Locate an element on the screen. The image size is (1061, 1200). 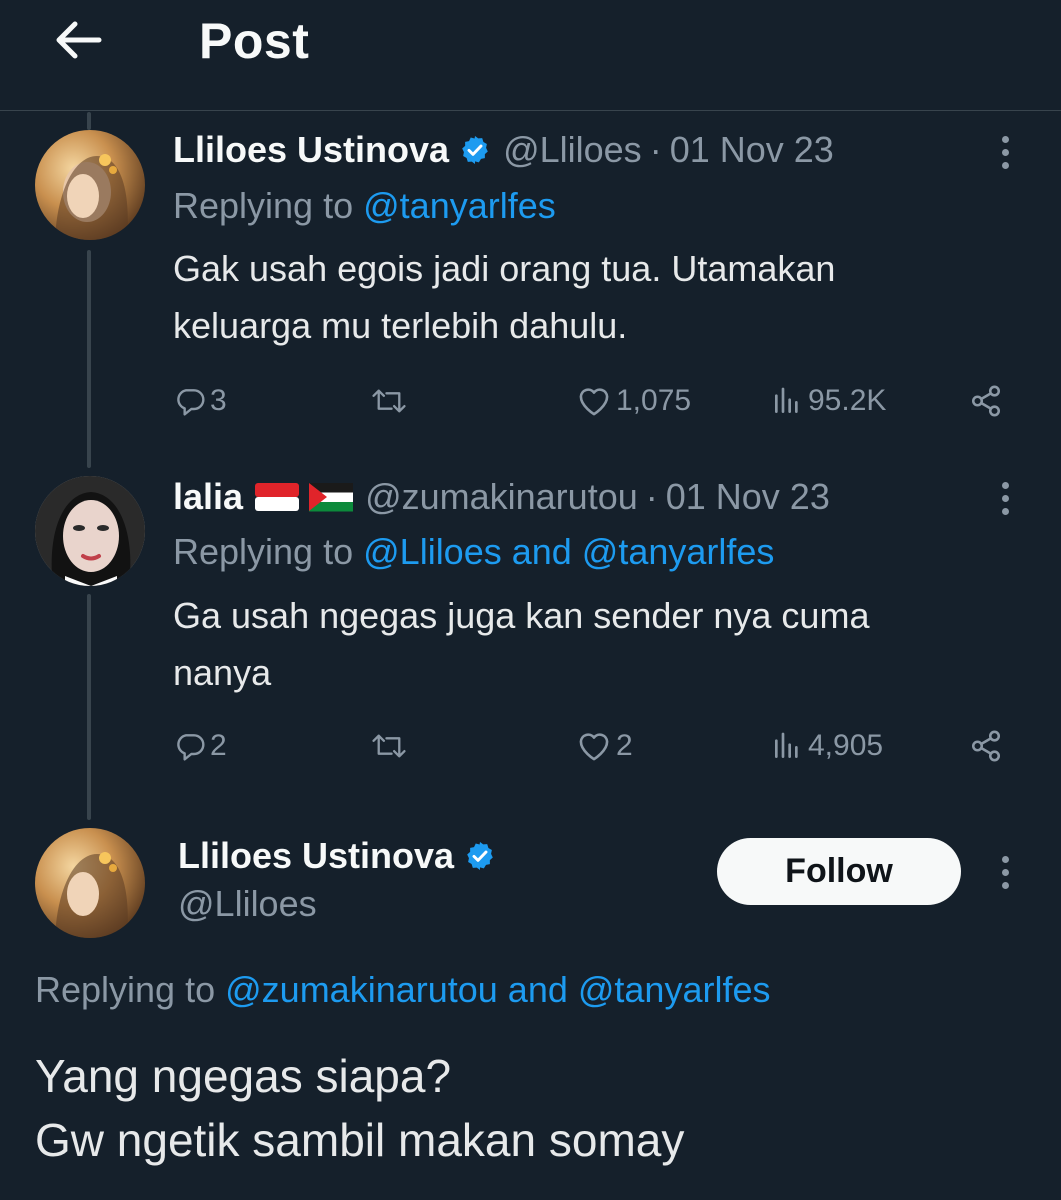
more-options-button is located at coordinates (1005, 872).